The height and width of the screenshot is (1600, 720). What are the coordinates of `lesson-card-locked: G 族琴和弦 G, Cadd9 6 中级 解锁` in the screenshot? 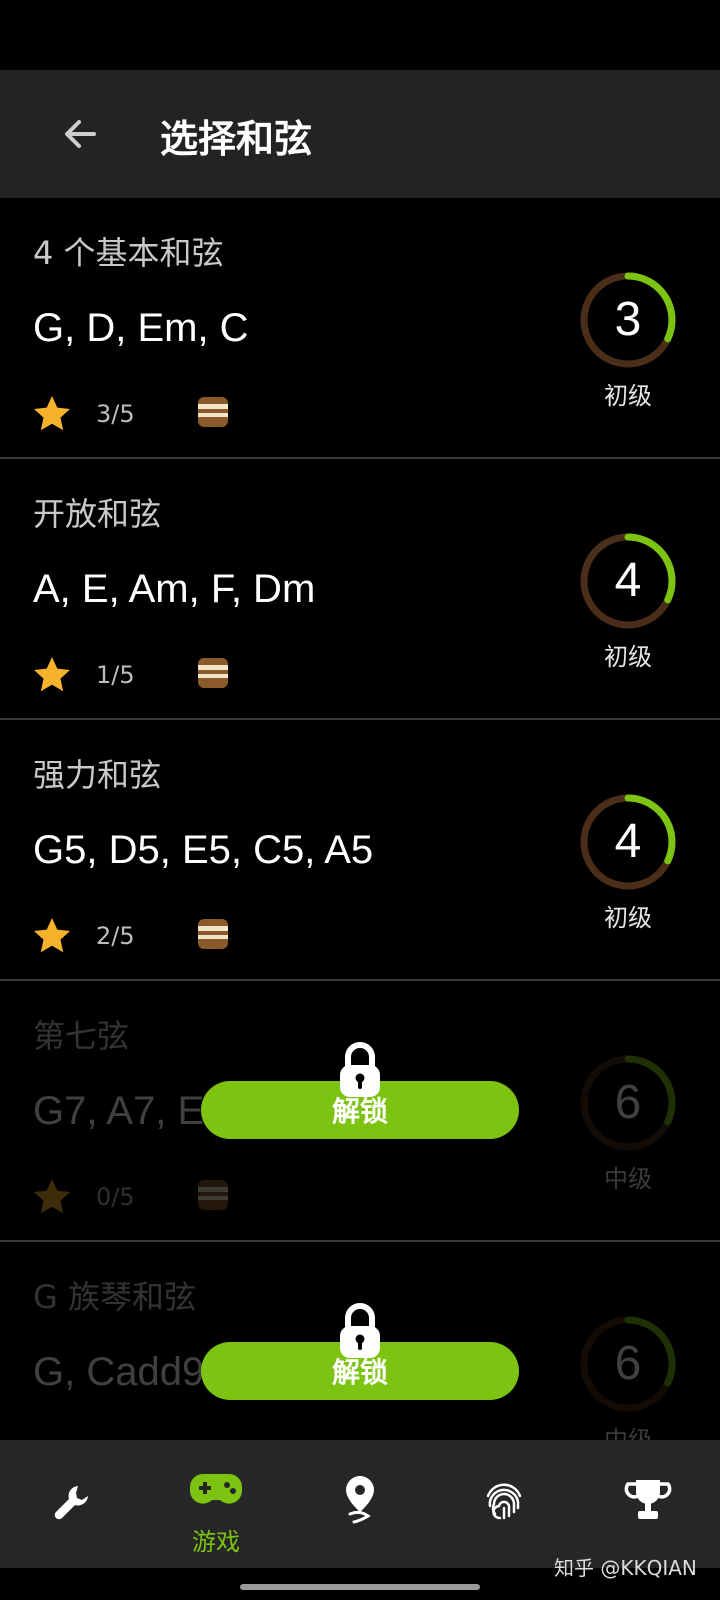 It's located at (360, 1341).